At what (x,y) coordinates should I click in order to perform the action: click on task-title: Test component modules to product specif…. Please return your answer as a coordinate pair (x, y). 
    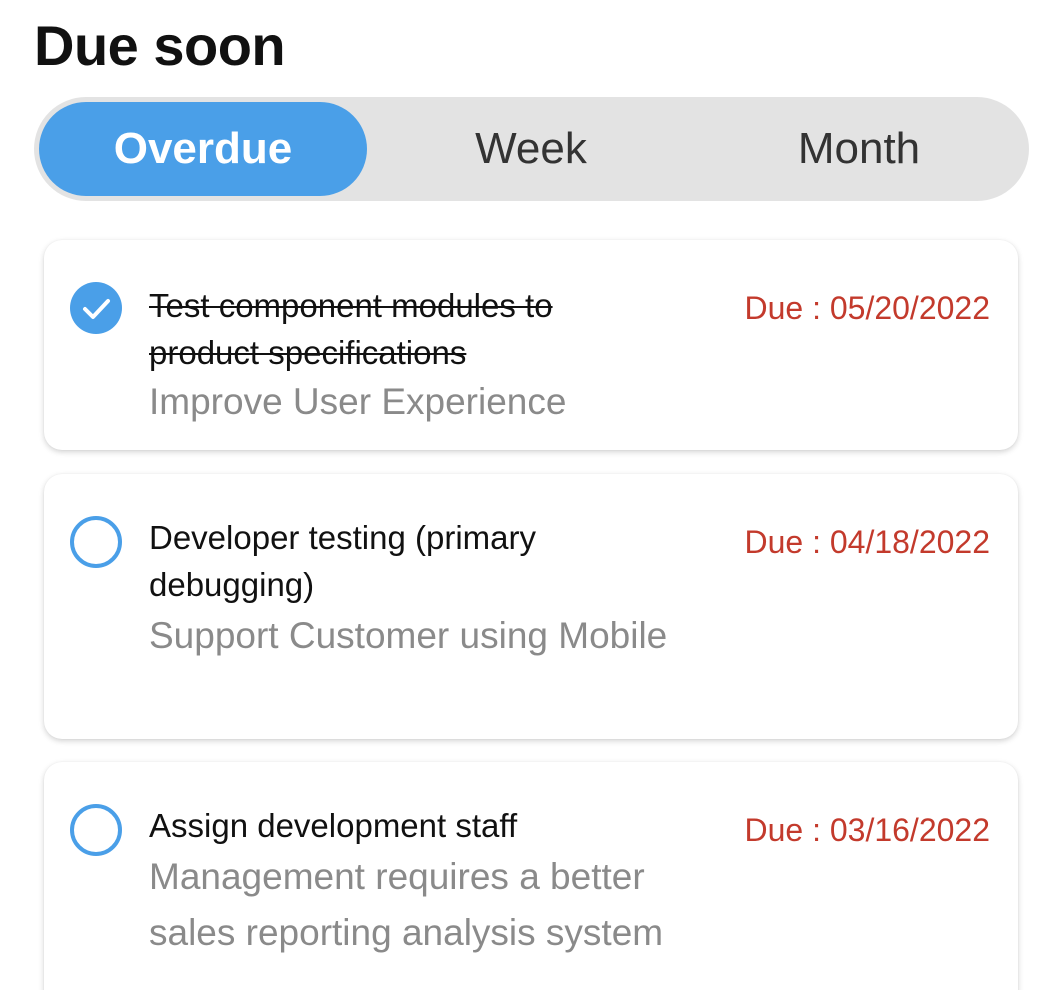
    Looking at the image, I should click on (351, 329).